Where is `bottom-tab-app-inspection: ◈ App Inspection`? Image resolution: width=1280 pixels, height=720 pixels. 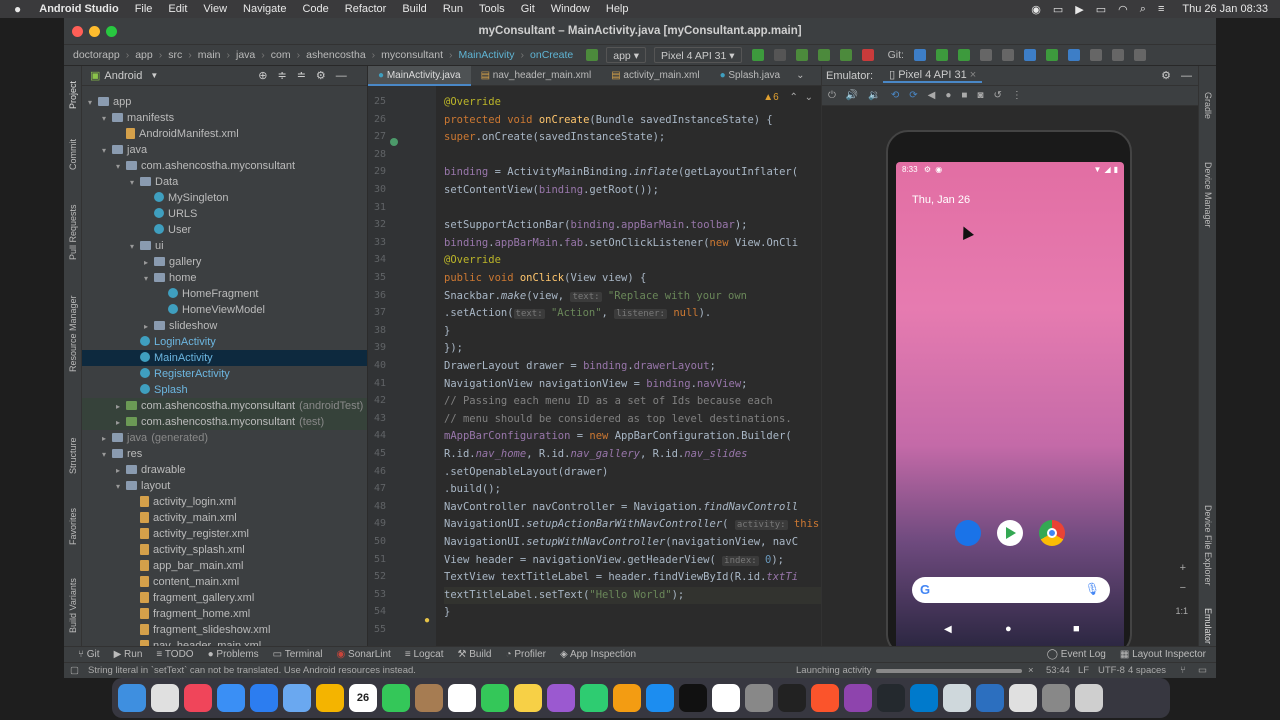
bottom-tab-app-inspection: ◈ App Inspection is located at coordinates (598, 654).